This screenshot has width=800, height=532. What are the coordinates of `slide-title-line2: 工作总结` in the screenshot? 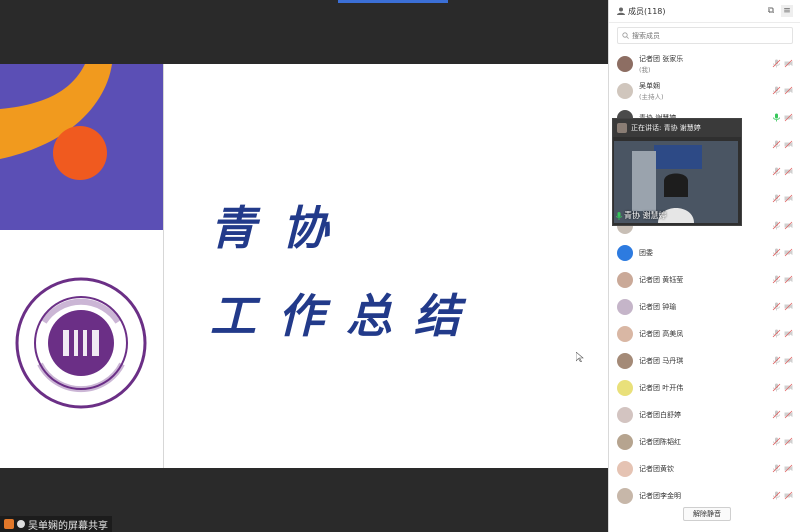 It's located at (346, 316).